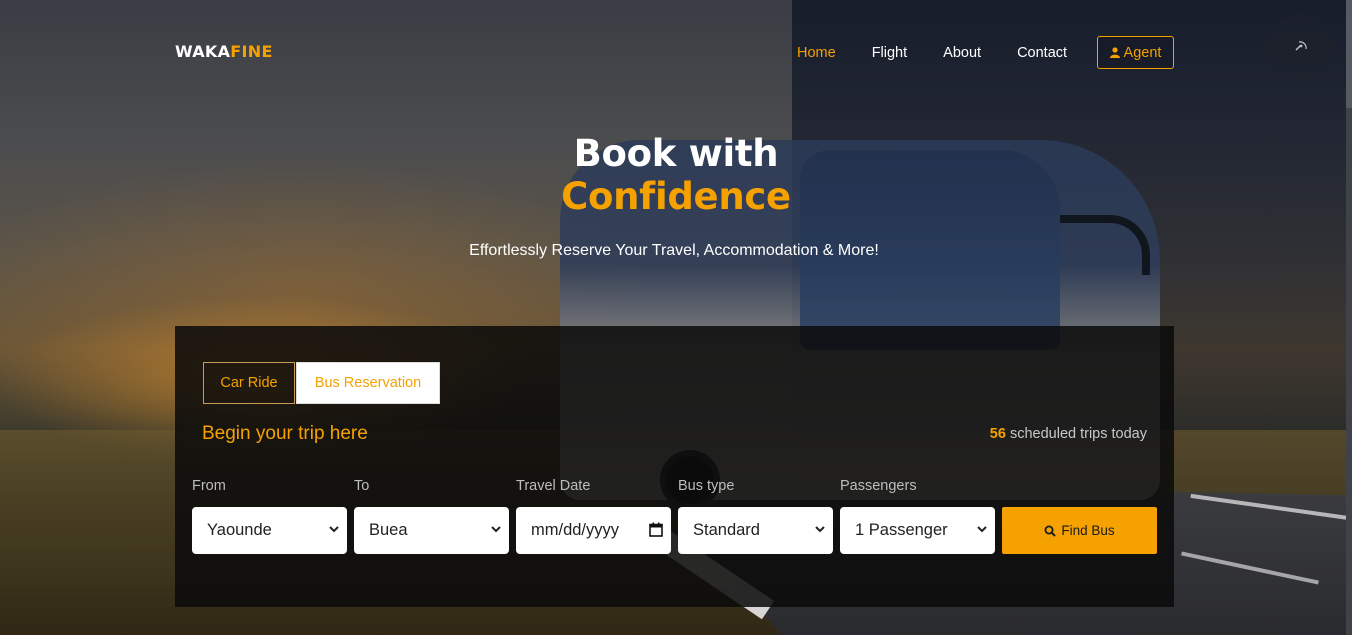 The width and height of the screenshot is (1352, 635). Describe the element at coordinates (203, 51) in the screenshot. I see `brand-logo-part1: WAKA` at that location.